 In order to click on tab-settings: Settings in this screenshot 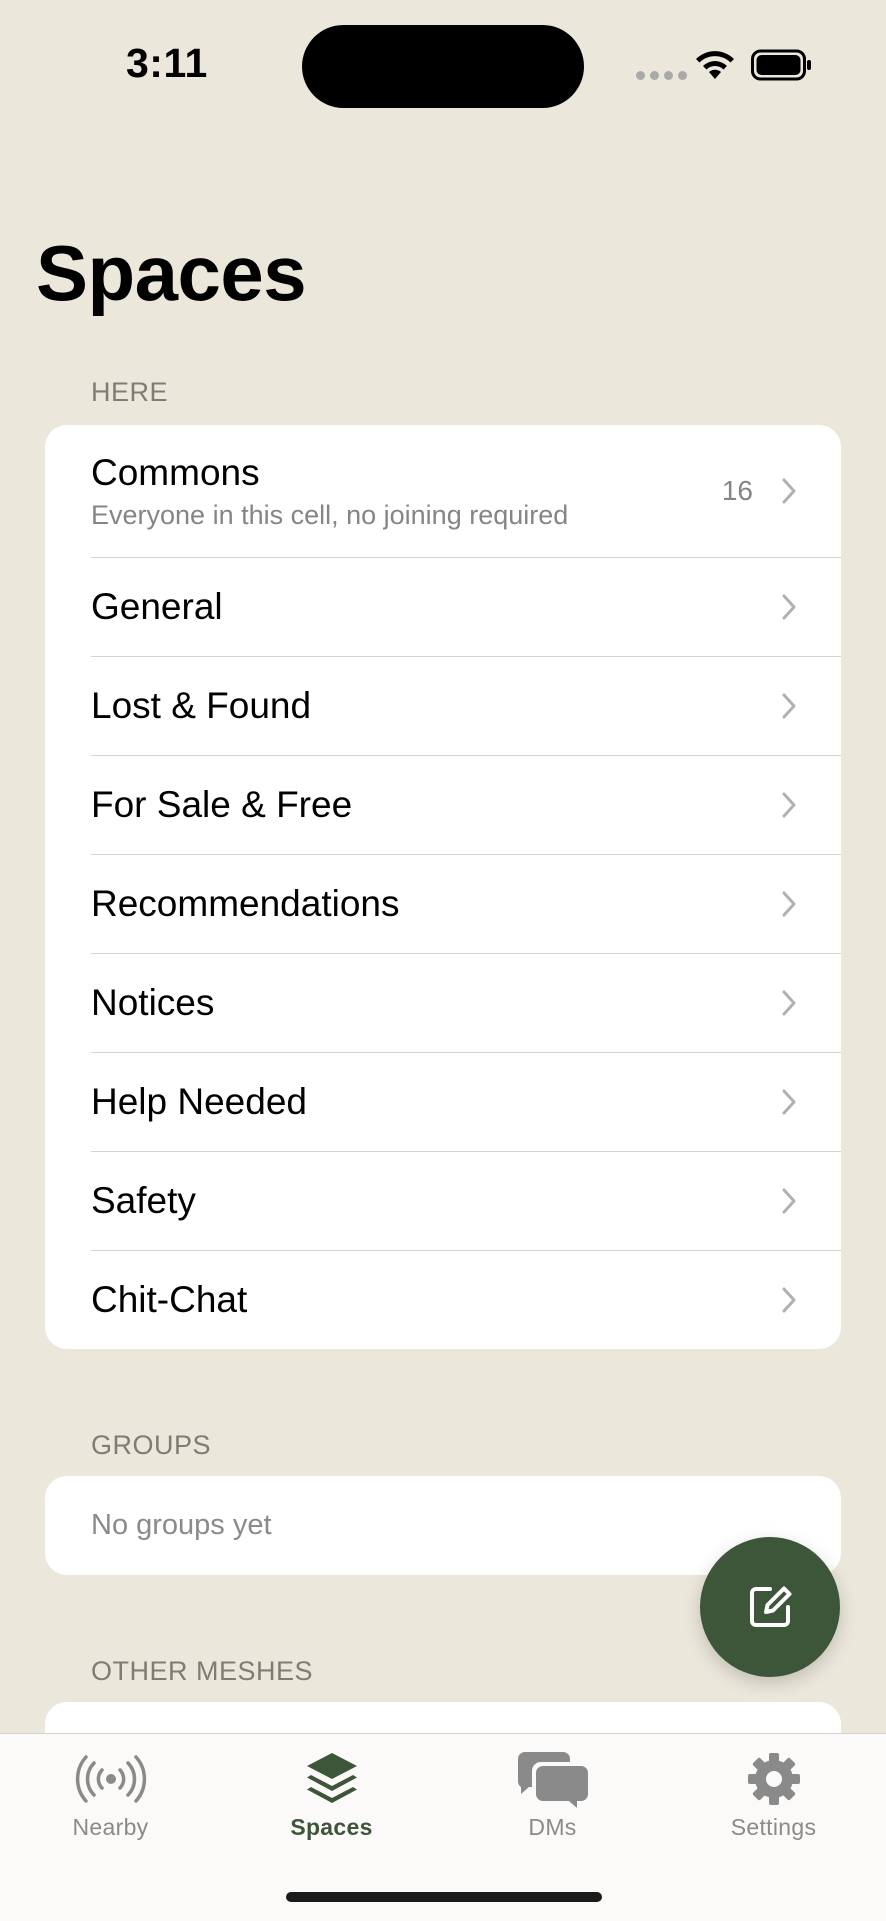, I will do `click(773, 1794)`.